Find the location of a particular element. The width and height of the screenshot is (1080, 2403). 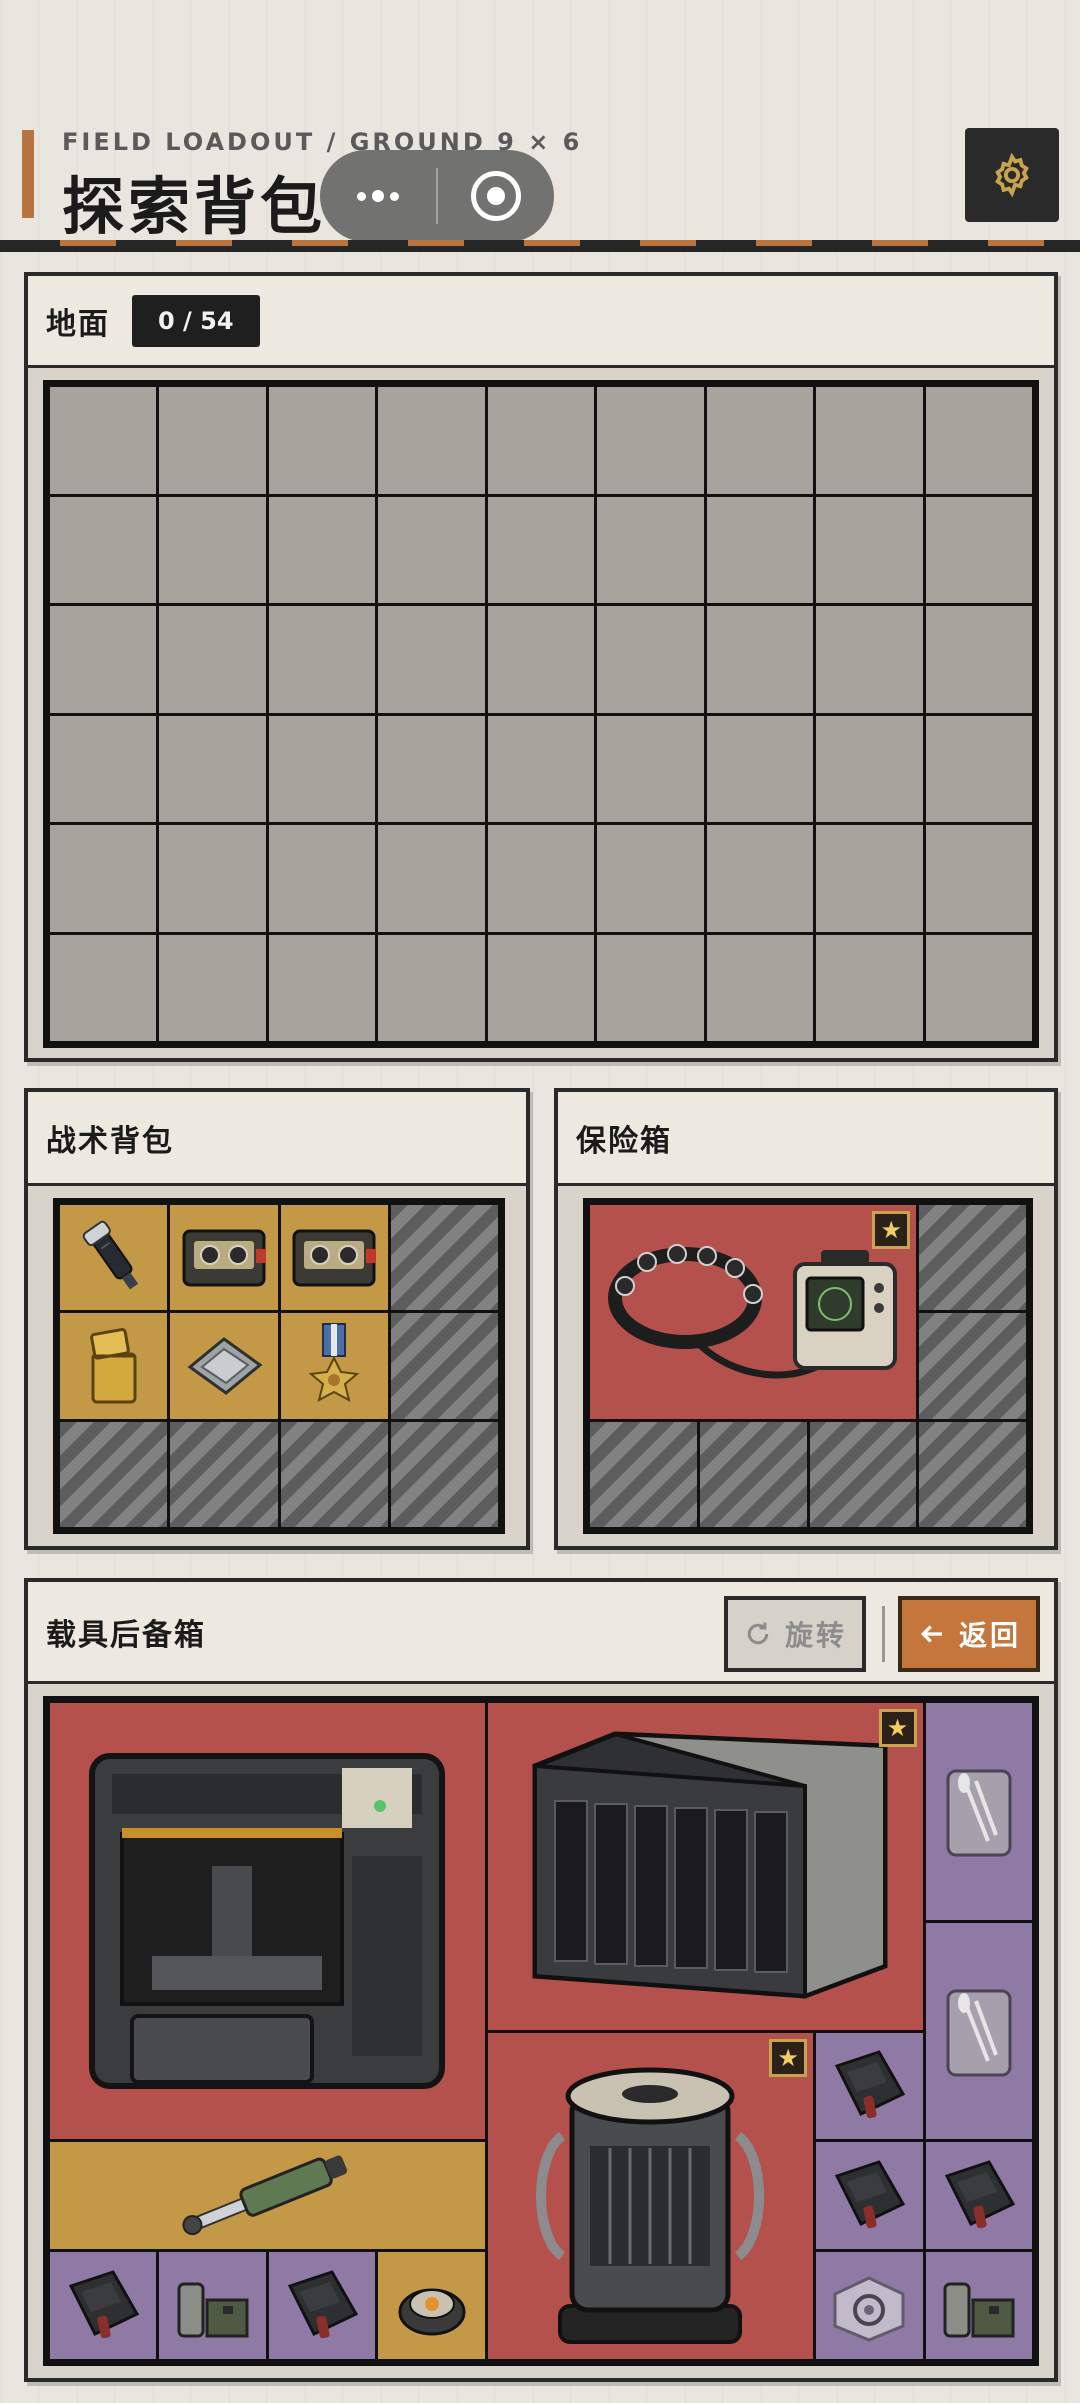

close-mini-program-button is located at coordinates (496, 196).